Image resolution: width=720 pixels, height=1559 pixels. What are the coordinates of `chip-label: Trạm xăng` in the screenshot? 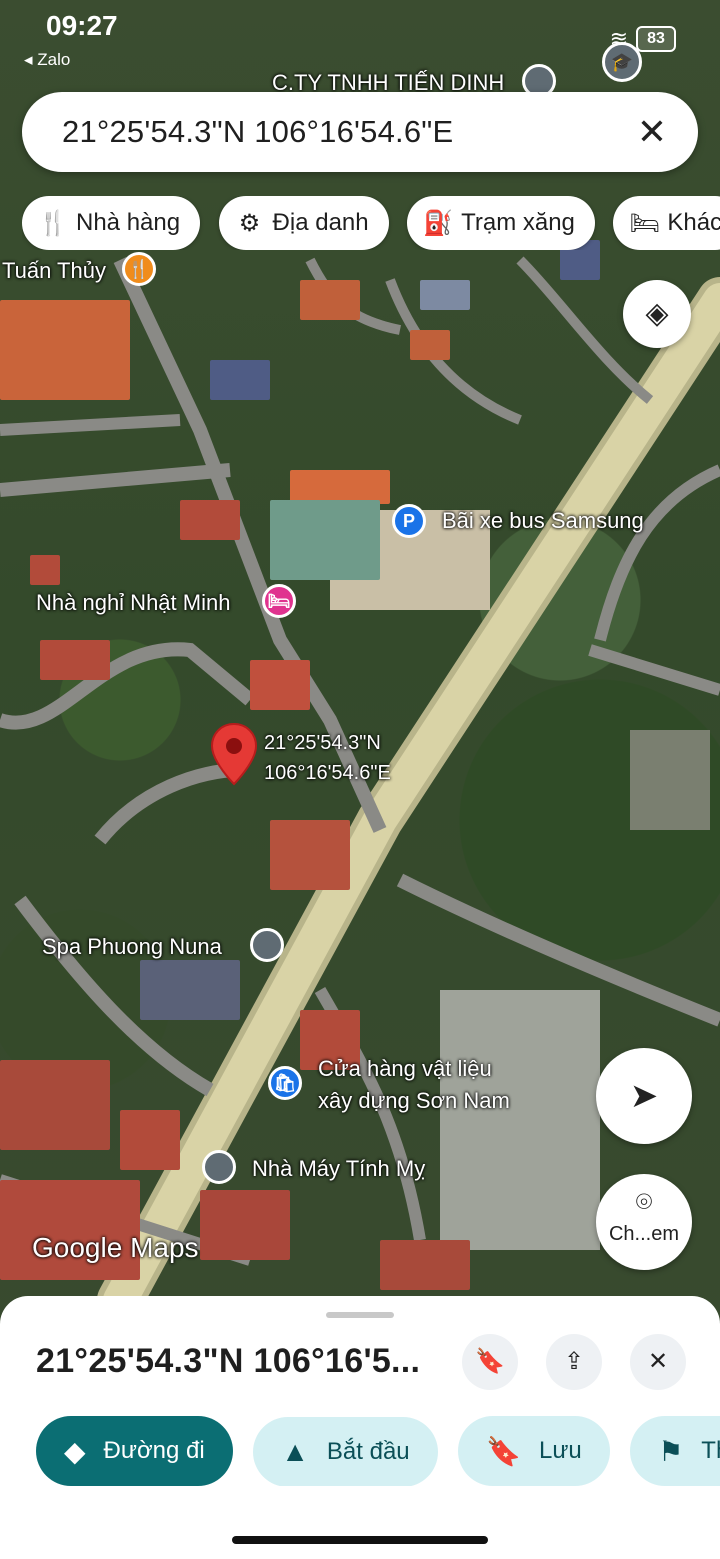 It's located at (518, 222).